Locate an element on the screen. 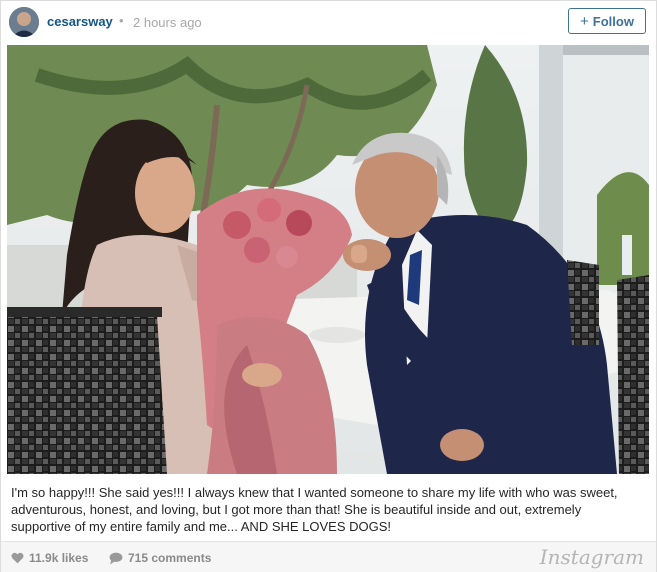 The image size is (657, 572). likes-label: 11.9k likes is located at coordinates (59, 558).